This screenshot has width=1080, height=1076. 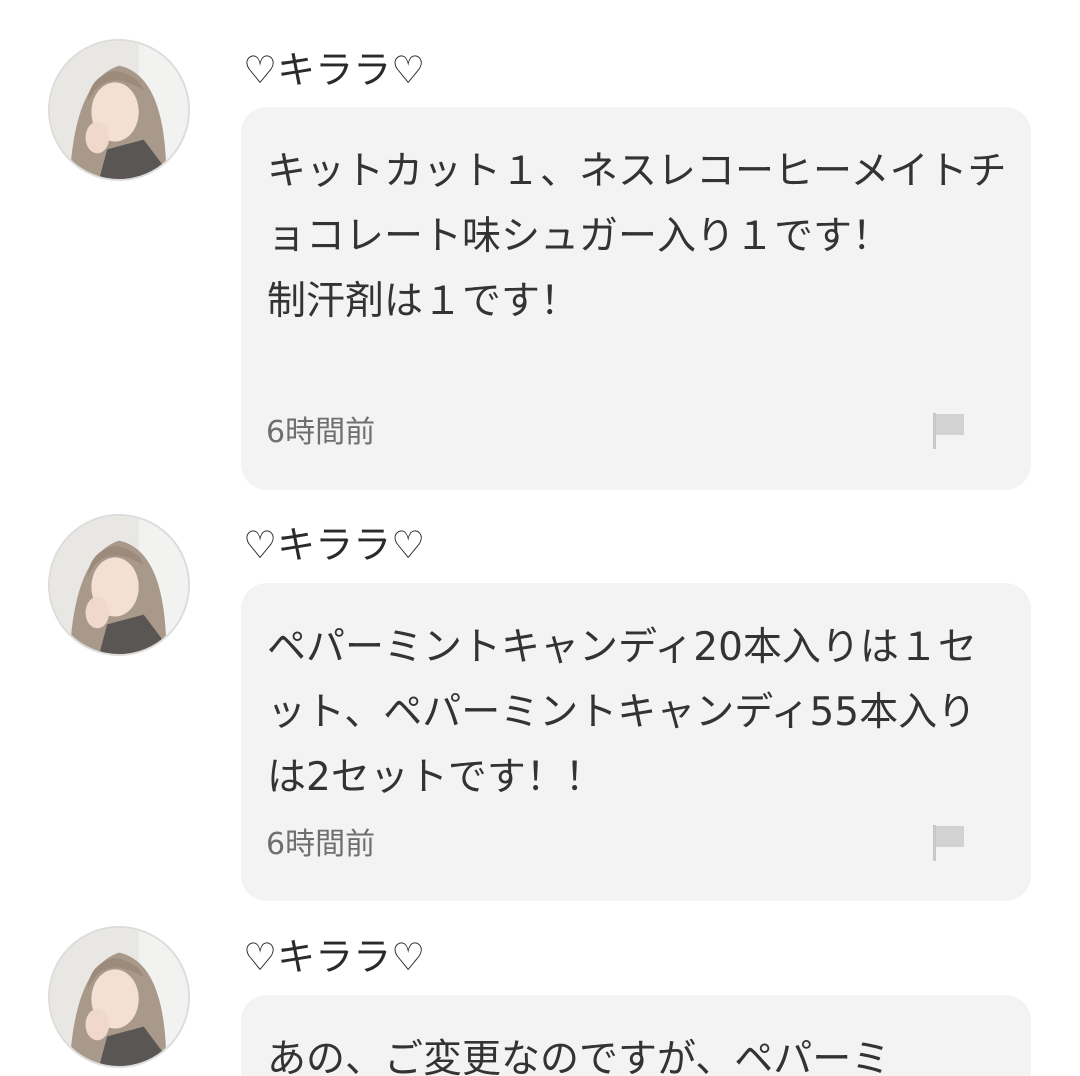 What do you see at coordinates (579, 1056) in the screenshot?
I see `comment-text: あの、ご変更なのですが、ペパーミ` at bounding box center [579, 1056].